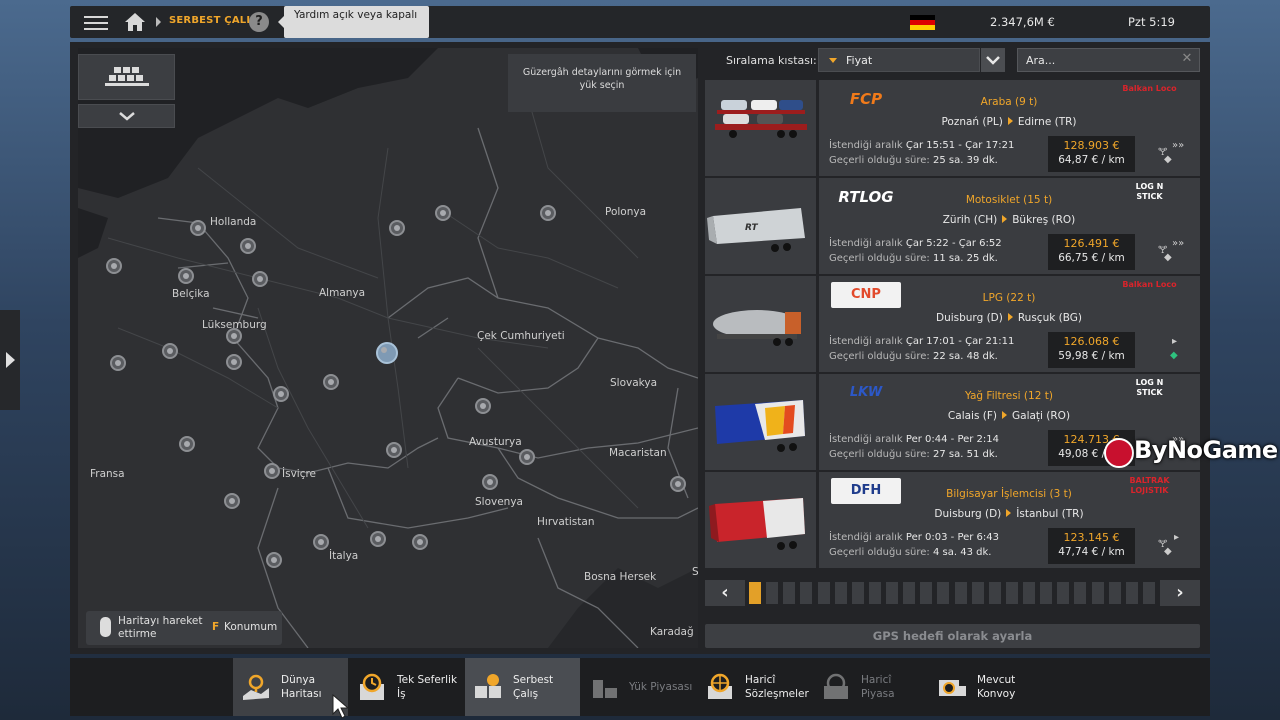  What do you see at coordinates (879, 454) in the screenshot?
I see `offer-validity-label: Geçerli olduğu süre:` at bounding box center [879, 454].